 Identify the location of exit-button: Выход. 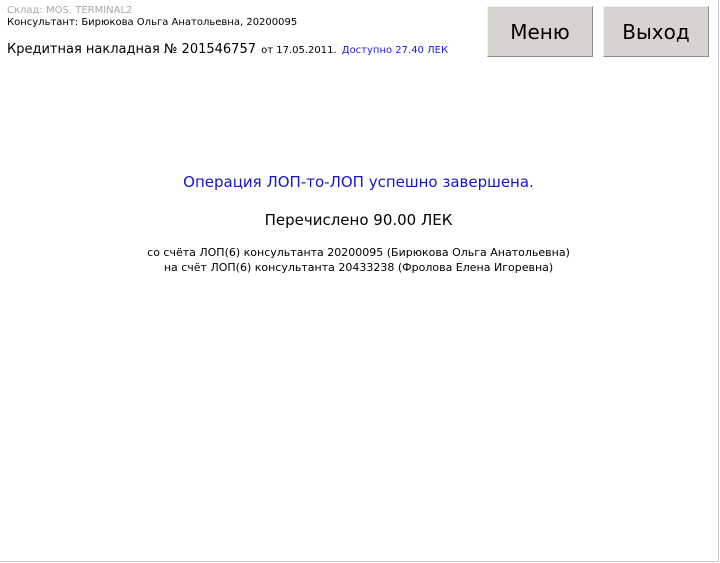
(656, 31).